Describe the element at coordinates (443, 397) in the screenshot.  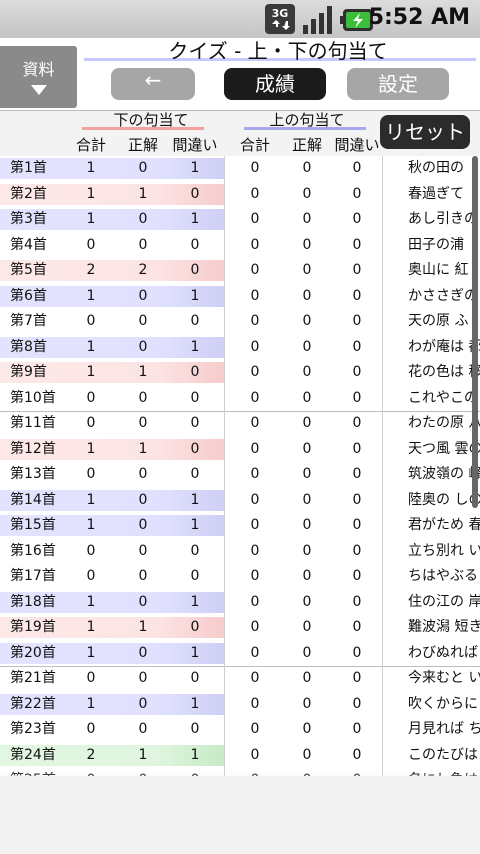
I see `verse-preview: これやこの` at that location.